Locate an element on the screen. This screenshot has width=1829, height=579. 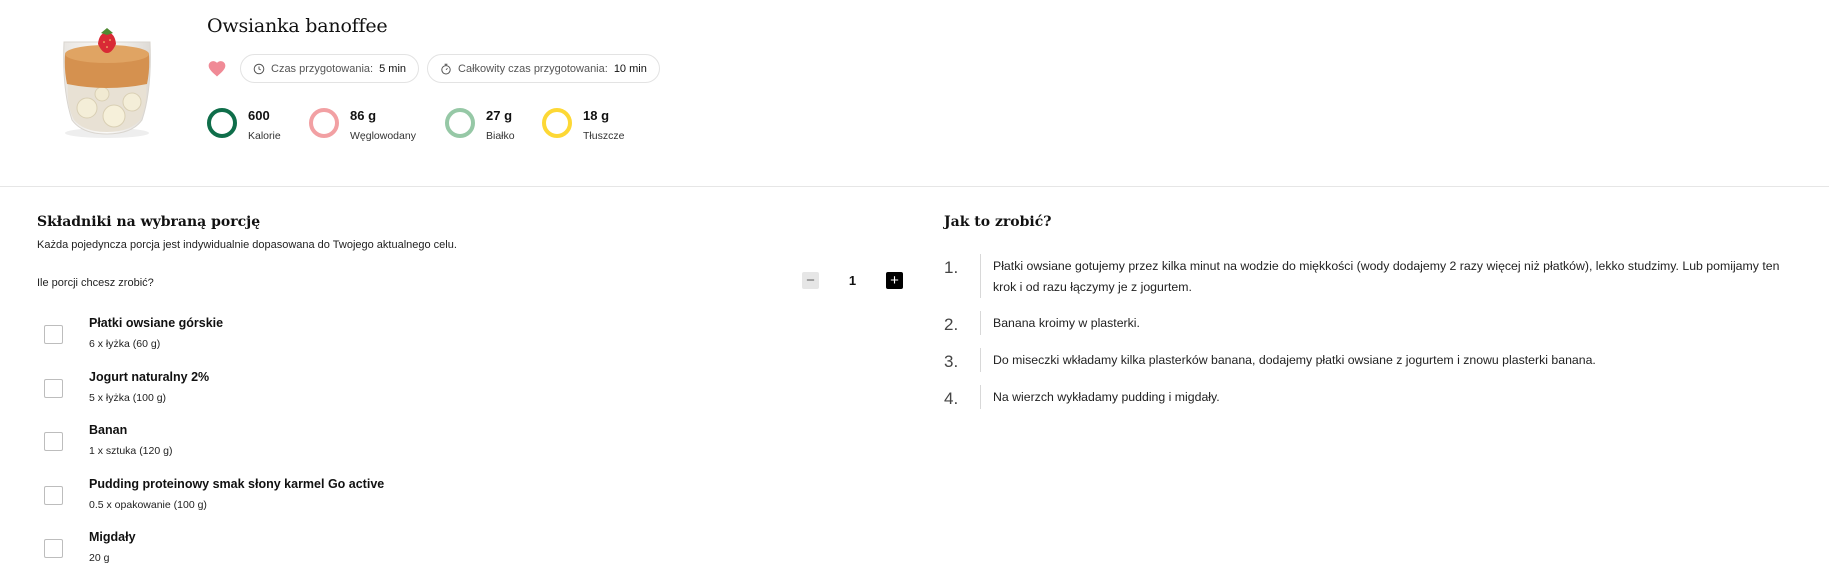
ingredient-quantity: 6 x łyżka (60 g) is located at coordinates (125, 344).